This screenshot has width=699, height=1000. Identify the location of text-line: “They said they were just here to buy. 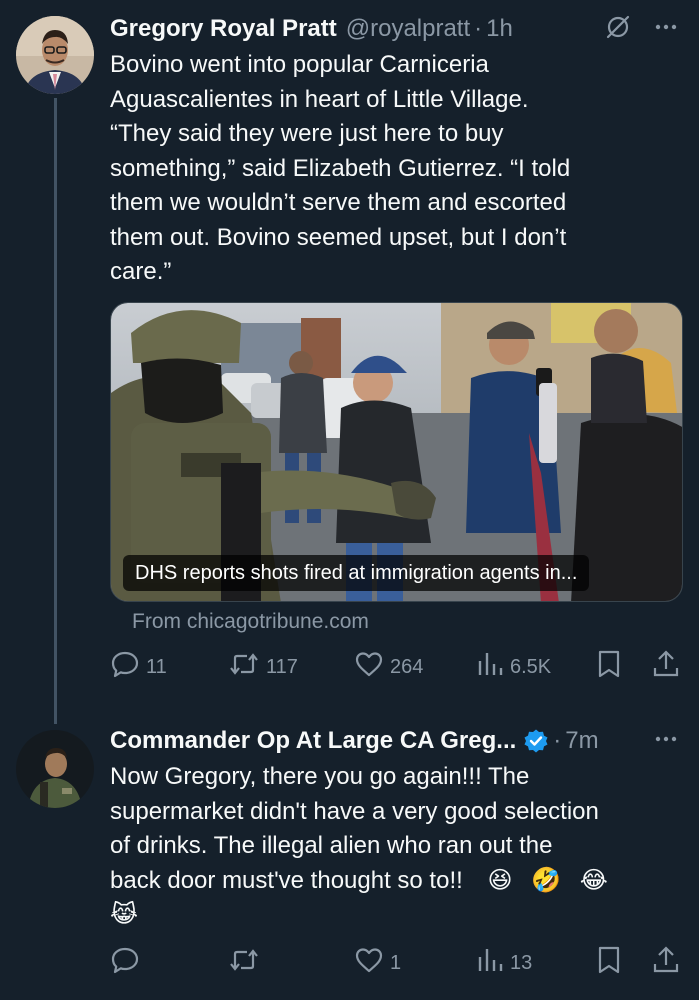
(307, 133).